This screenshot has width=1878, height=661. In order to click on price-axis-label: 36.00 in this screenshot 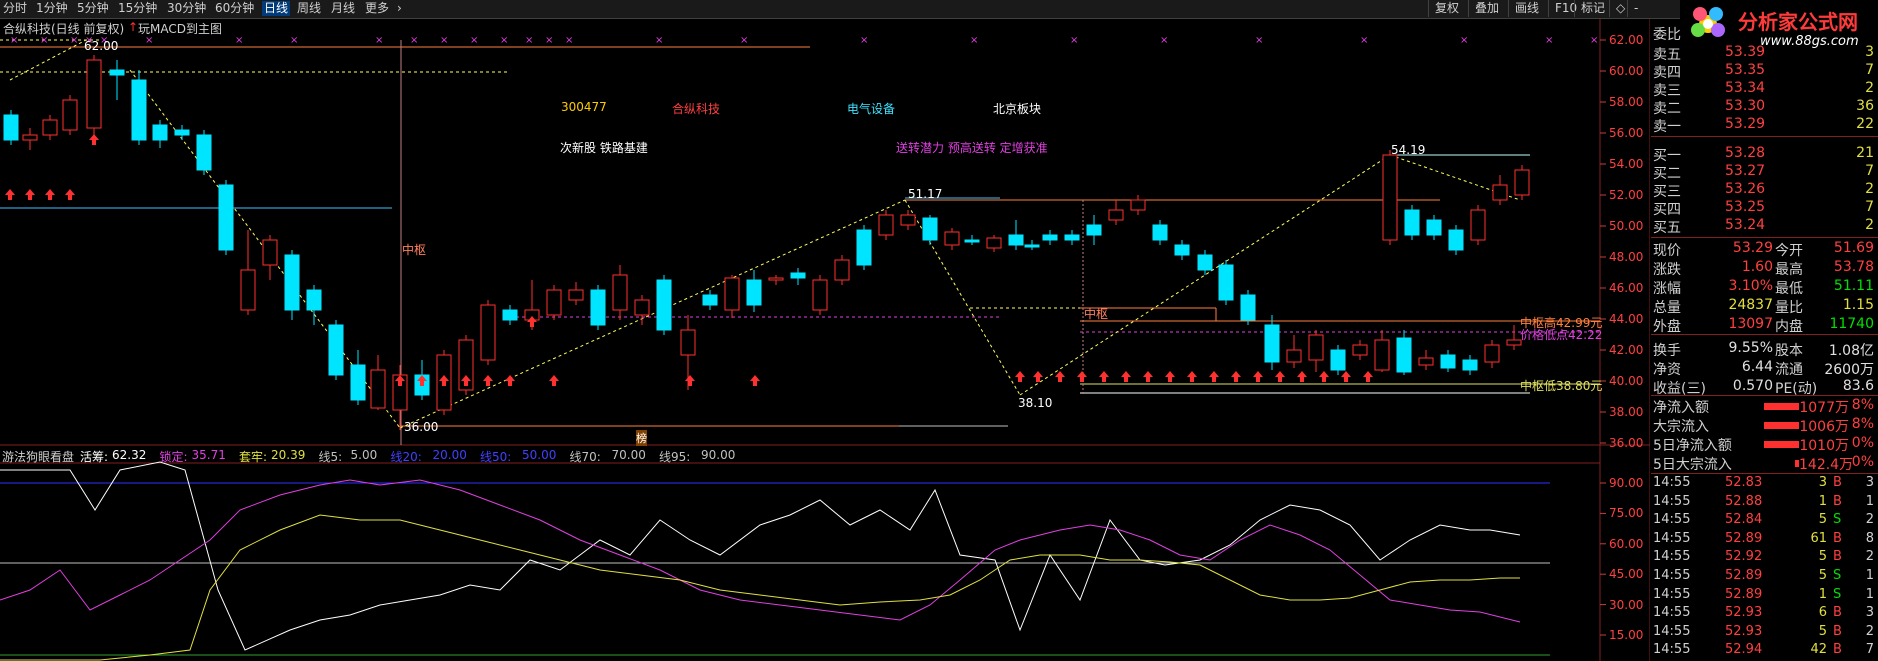, I will do `click(1626, 443)`.